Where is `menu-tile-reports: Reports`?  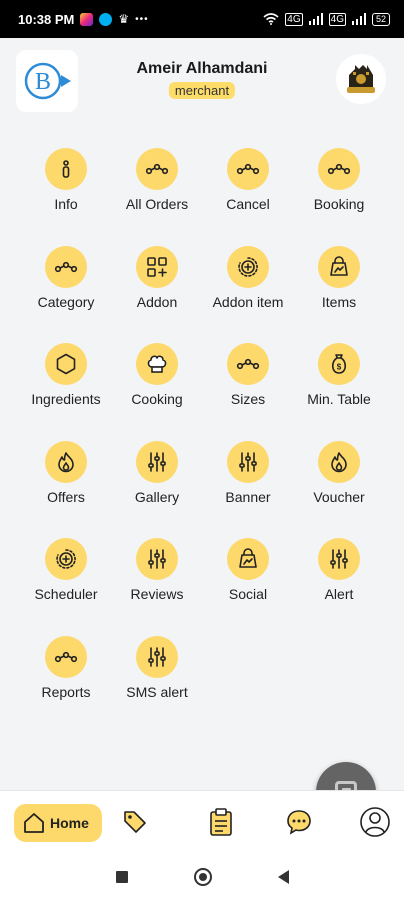
menu-tile-reports: Reports is located at coordinates (66, 668).